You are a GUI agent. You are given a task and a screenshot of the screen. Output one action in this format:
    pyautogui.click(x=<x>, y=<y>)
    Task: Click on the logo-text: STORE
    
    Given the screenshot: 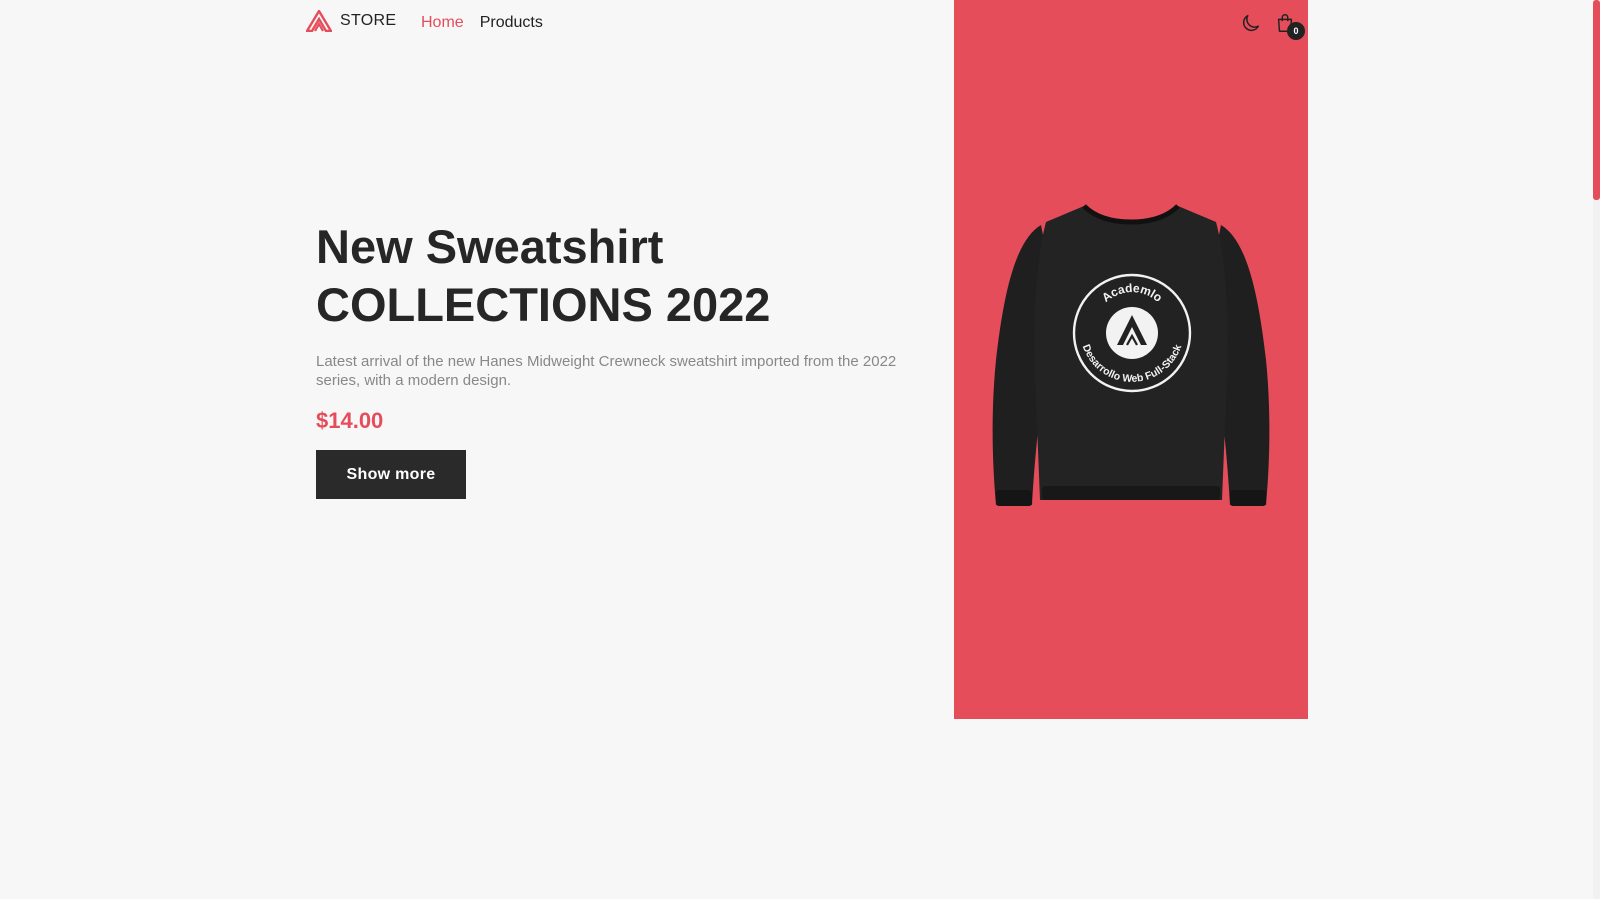 What is the action you would take?
    pyautogui.click(x=368, y=20)
    